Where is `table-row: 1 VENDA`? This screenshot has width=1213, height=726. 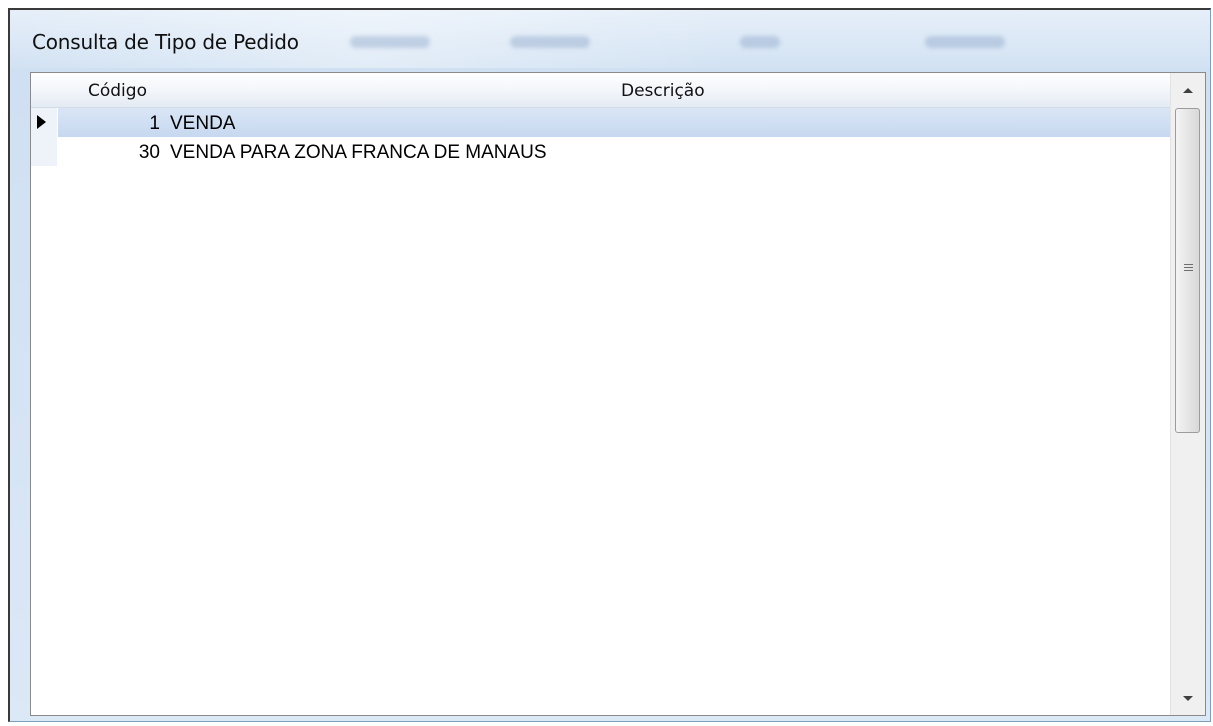 table-row: 1 VENDA is located at coordinates (601, 122).